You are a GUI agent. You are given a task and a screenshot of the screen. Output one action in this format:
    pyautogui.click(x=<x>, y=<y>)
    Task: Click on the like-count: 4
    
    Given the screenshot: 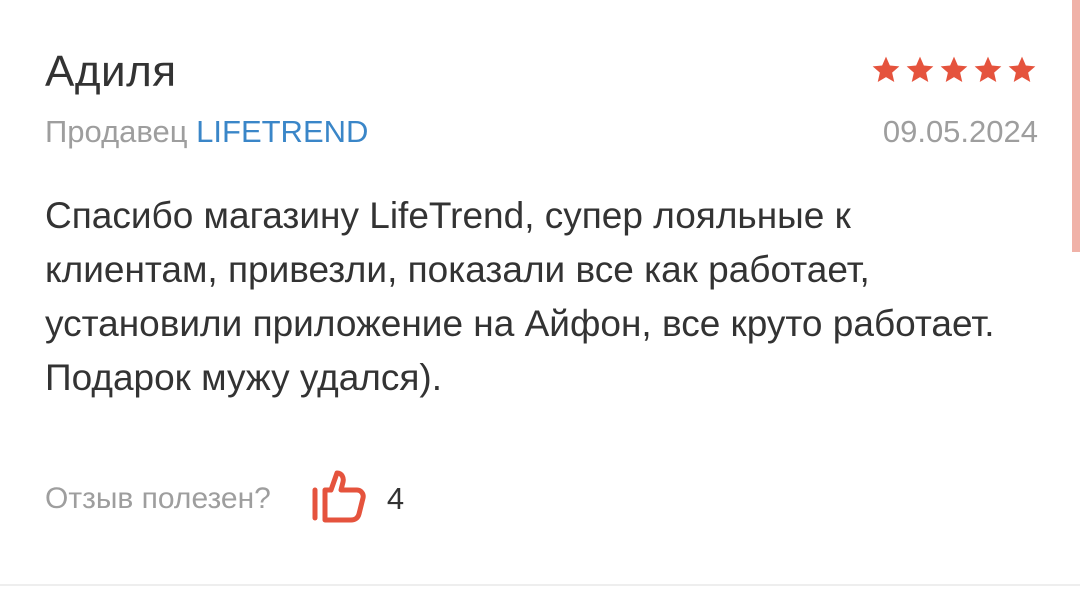 What is the action you would take?
    pyautogui.click(x=395, y=498)
    